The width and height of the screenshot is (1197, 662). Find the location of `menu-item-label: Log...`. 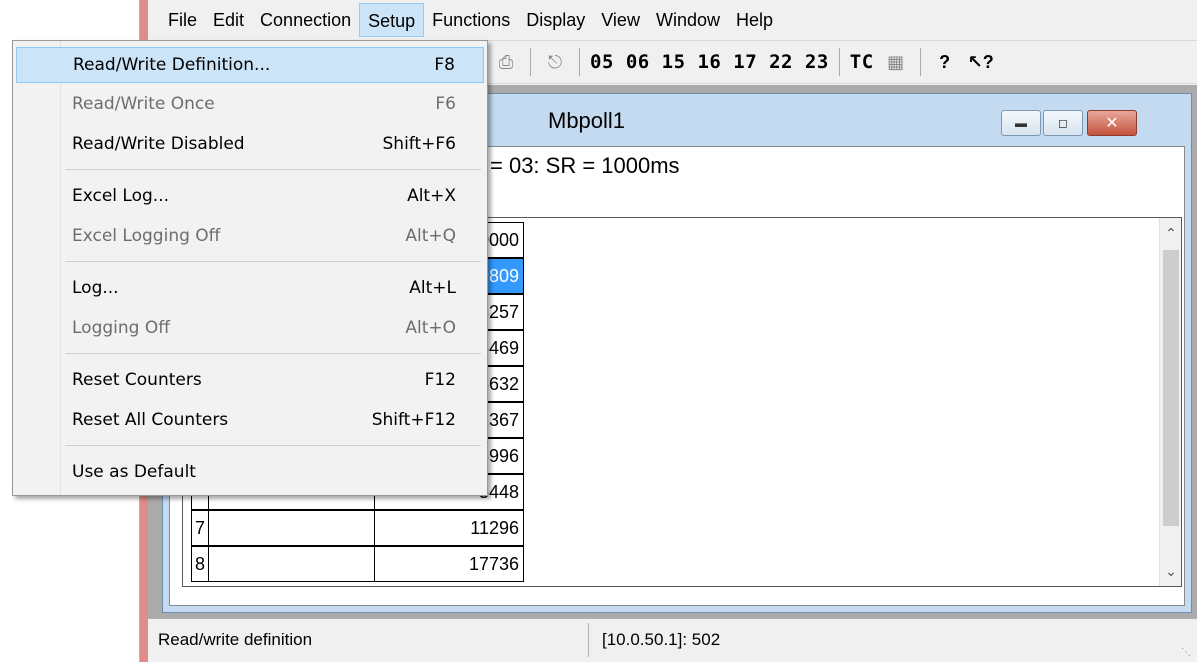

menu-item-label: Log... is located at coordinates (95, 288).